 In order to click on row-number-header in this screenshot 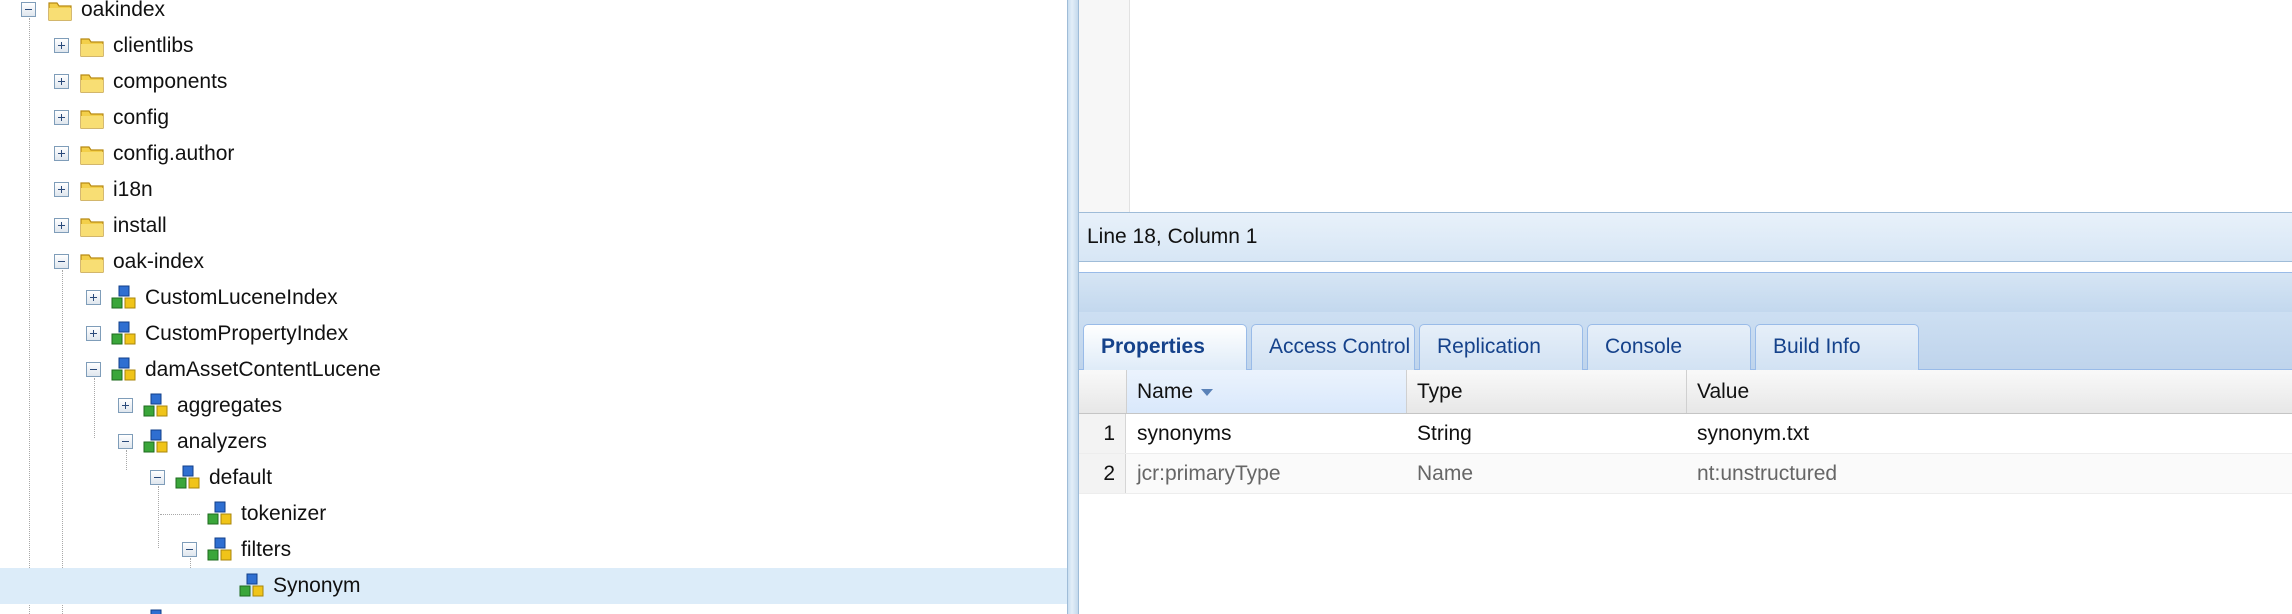, I will do `click(1103, 391)`.